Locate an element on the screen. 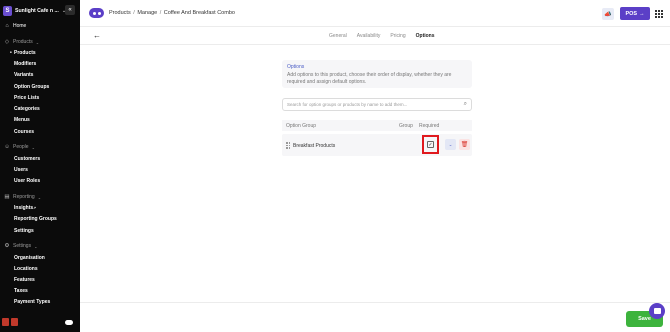  people-icon: ☺ is located at coordinates (7, 147).